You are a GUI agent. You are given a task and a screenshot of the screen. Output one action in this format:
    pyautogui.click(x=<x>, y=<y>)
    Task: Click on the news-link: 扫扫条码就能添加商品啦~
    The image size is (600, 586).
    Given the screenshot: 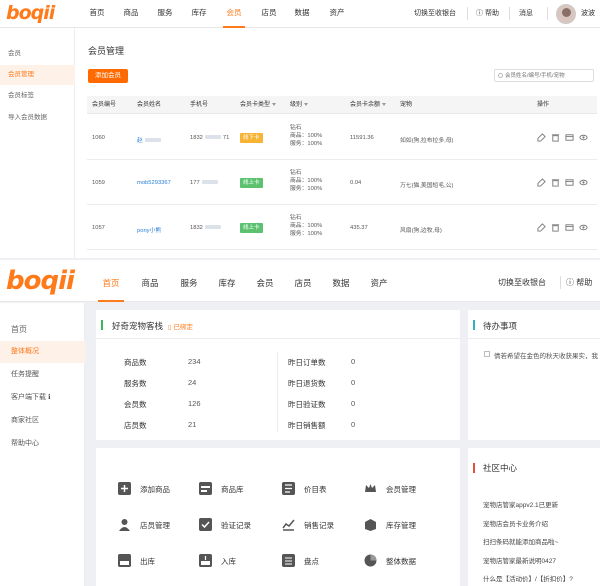 What is the action you would take?
    pyautogui.click(x=520, y=541)
    